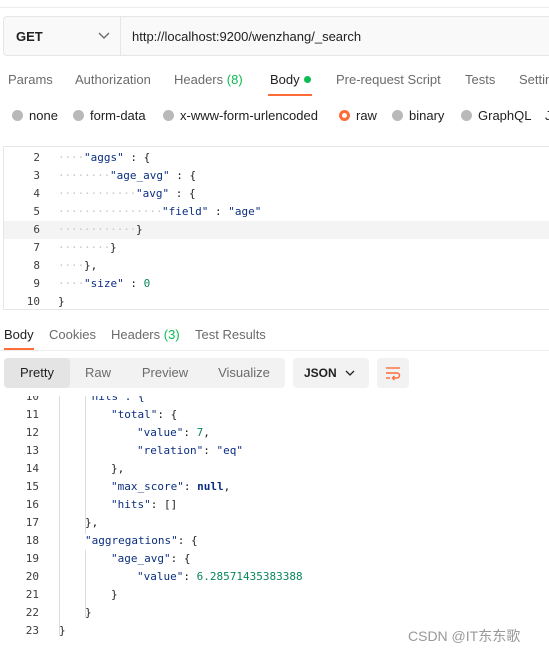 This screenshot has width=549, height=653. I want to click on tab-body: Body, so click(290, 79).